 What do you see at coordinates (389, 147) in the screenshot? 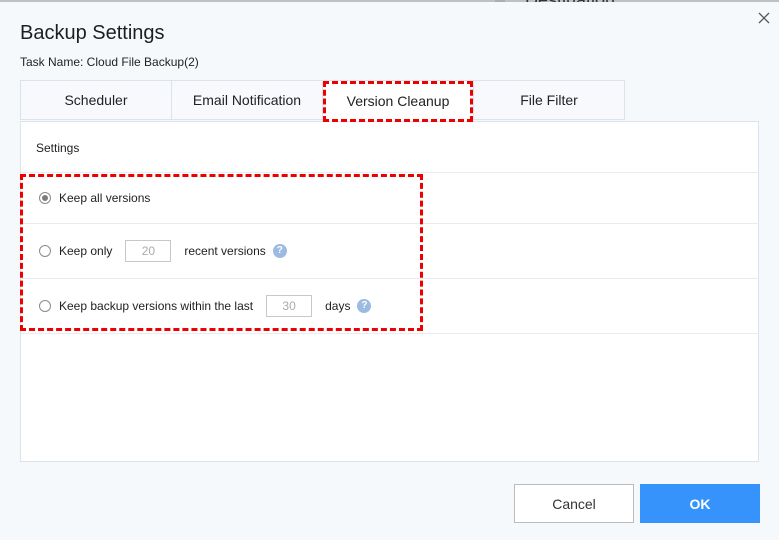
I see `settings-header-row: Settings` at bounding box center [389, 147].